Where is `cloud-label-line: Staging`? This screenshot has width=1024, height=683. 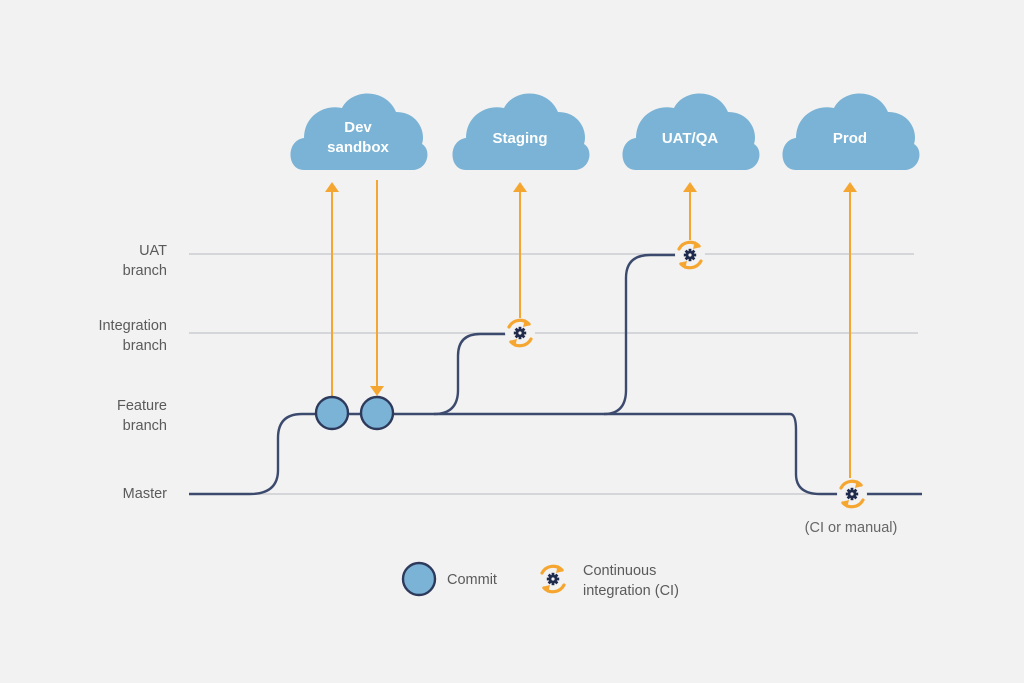
cloud-label-line: Staging is located at coordinates (520, 138).